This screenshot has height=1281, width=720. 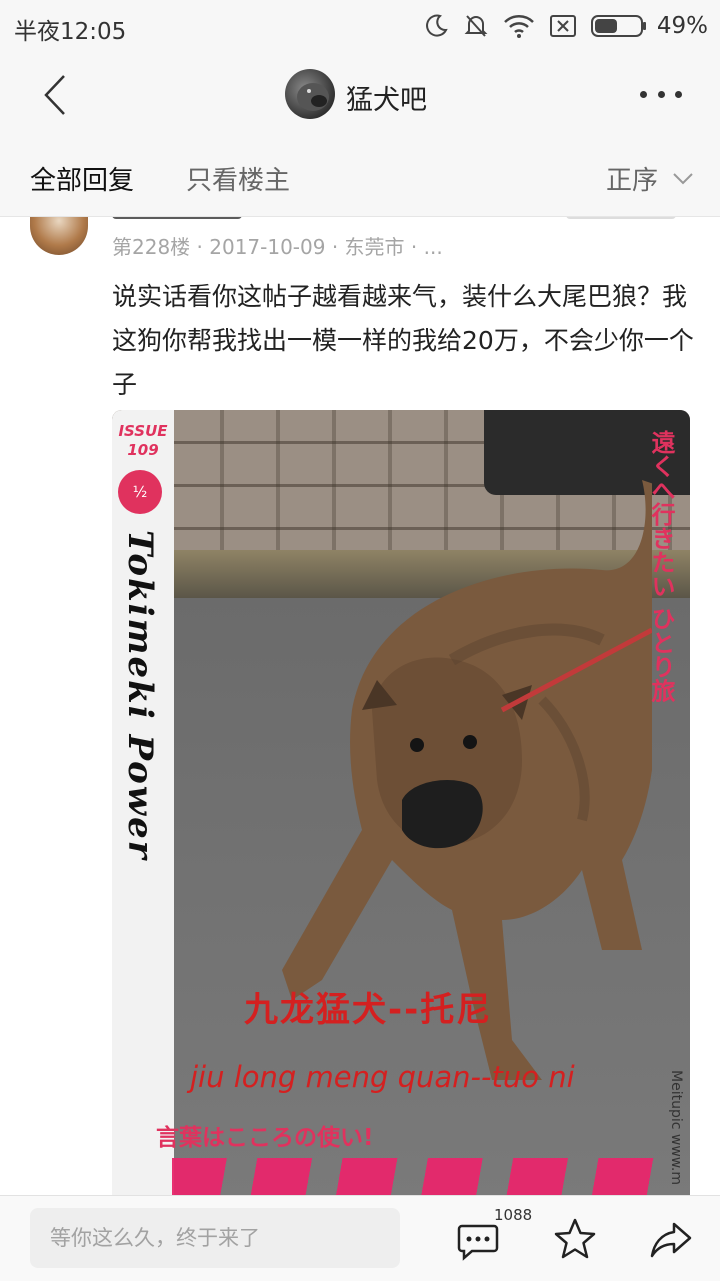 I want to click on post-actions-cropped, so click(x=621, y=218).